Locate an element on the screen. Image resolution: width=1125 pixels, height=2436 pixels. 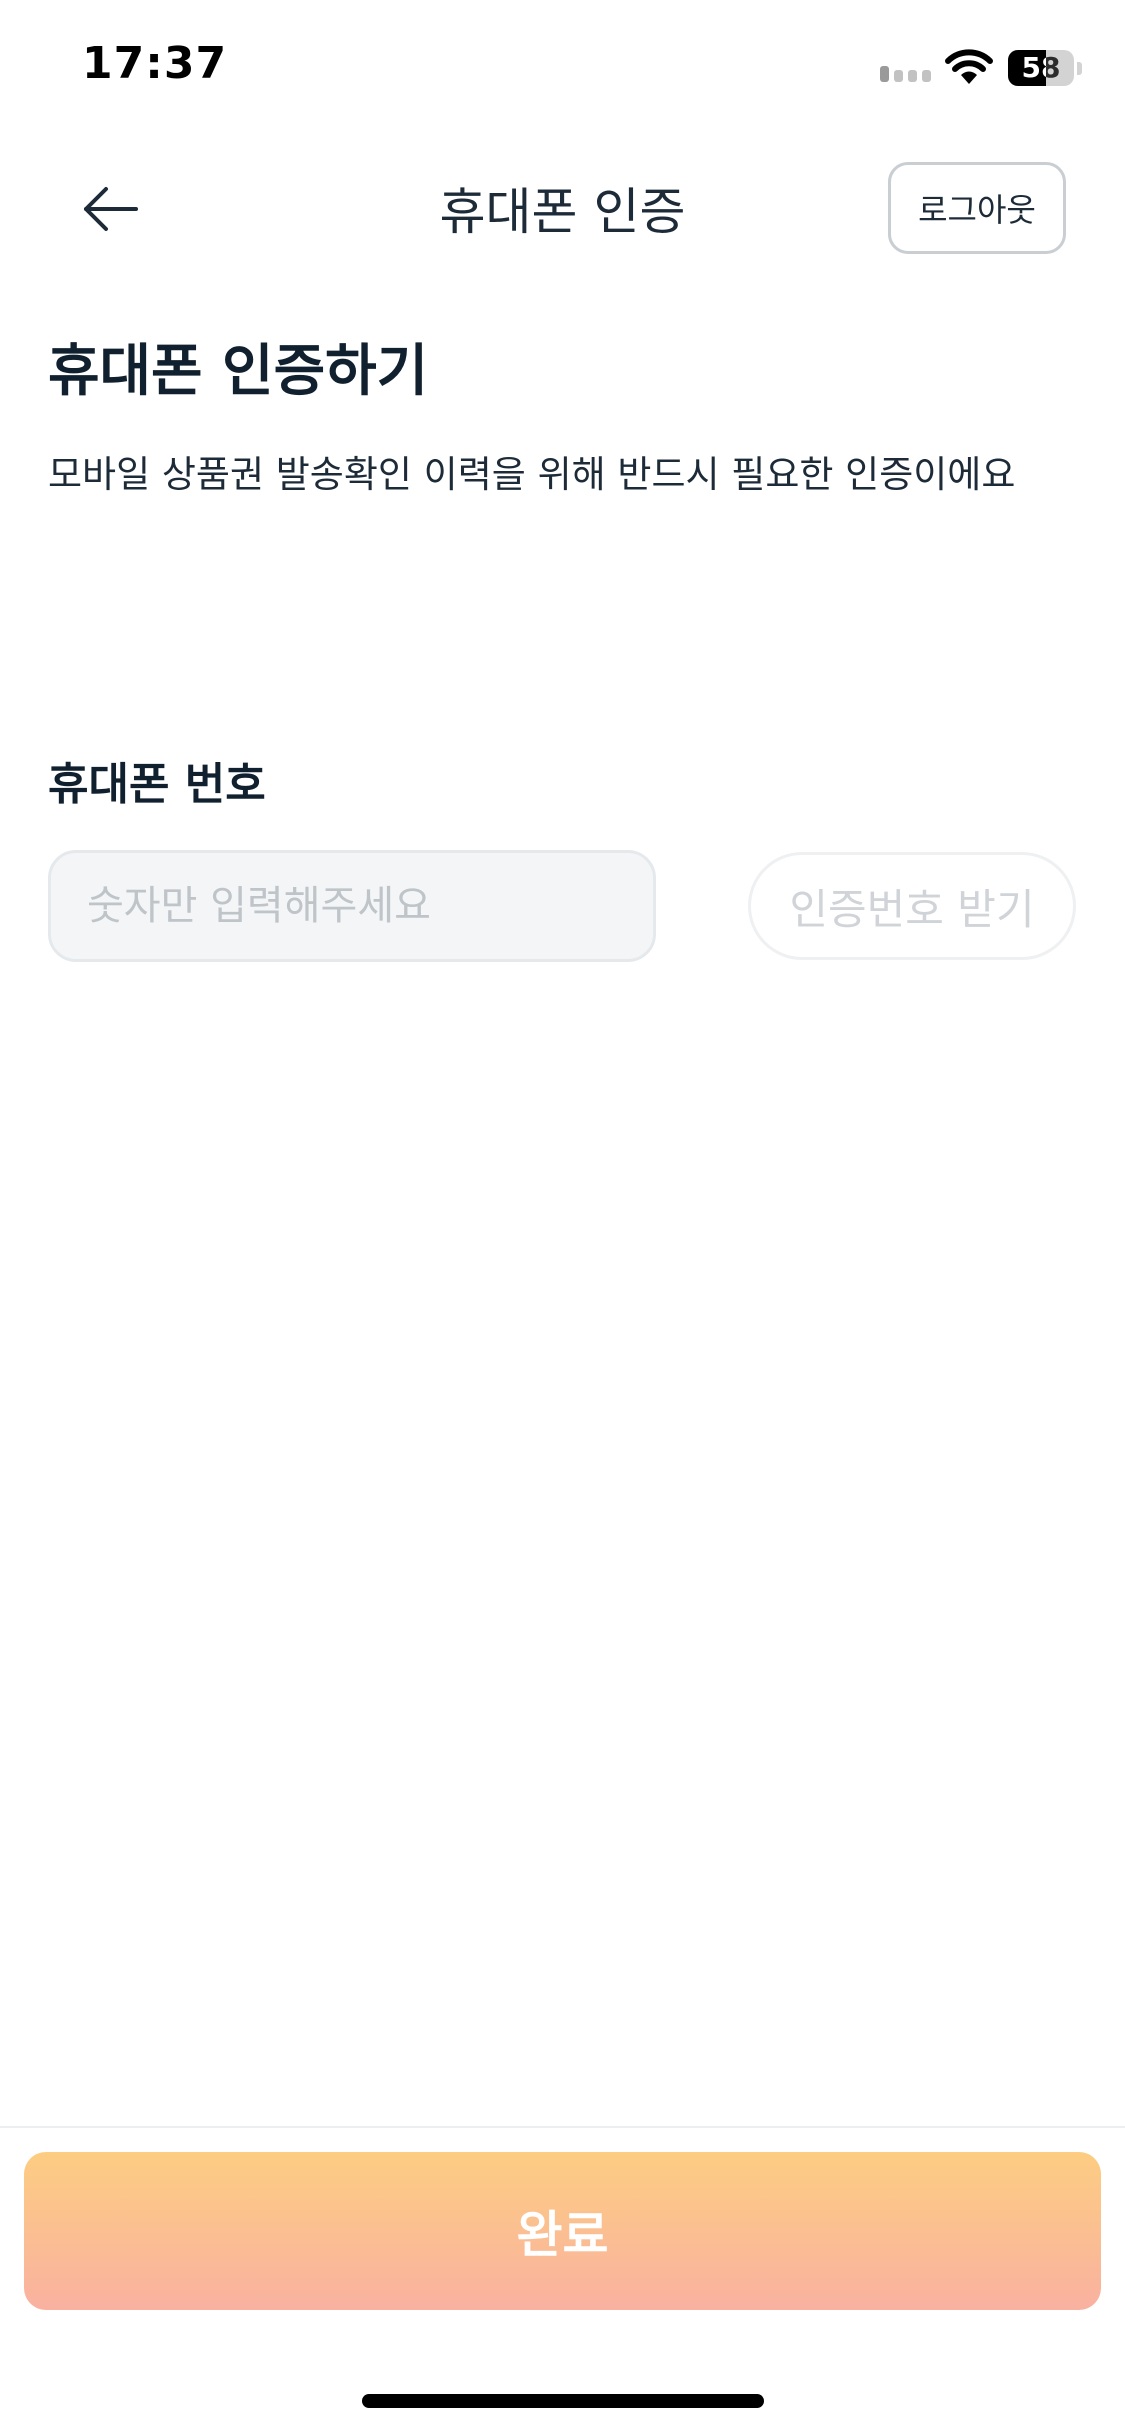
phone-number-input is located at coordinates (352, 906).